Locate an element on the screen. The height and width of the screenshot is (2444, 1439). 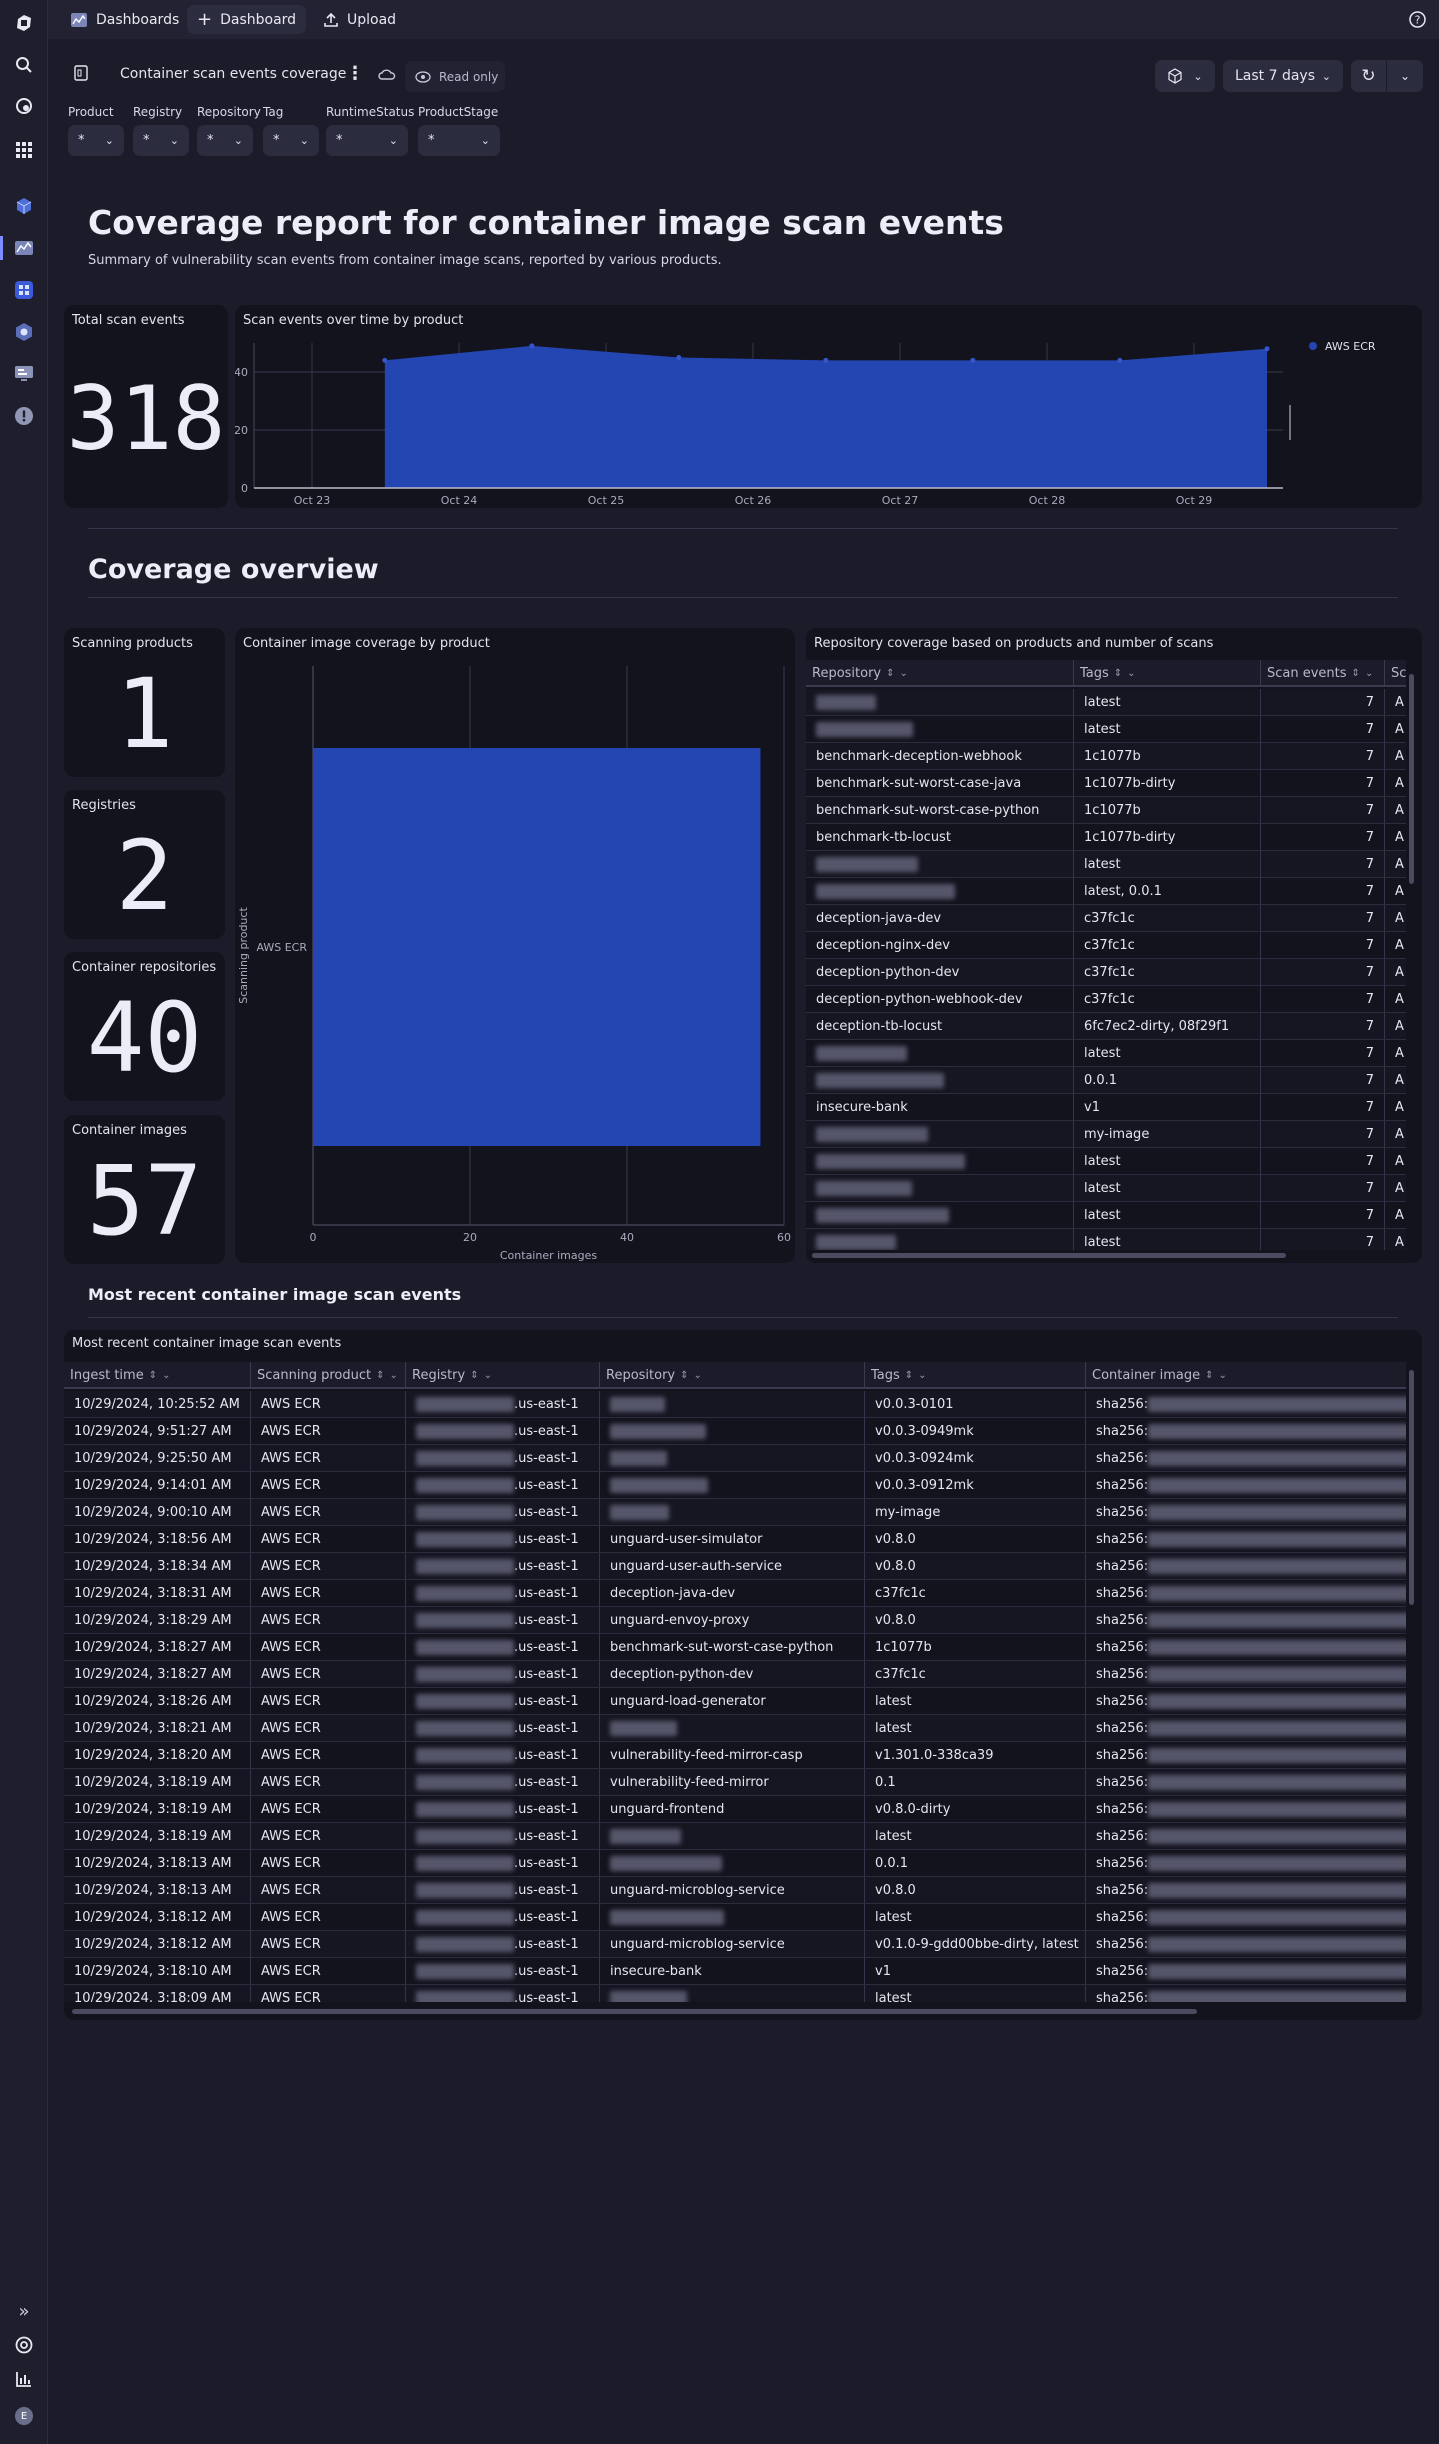
filter-select-tag: * ⌄ is located at coordinates (291, 140).